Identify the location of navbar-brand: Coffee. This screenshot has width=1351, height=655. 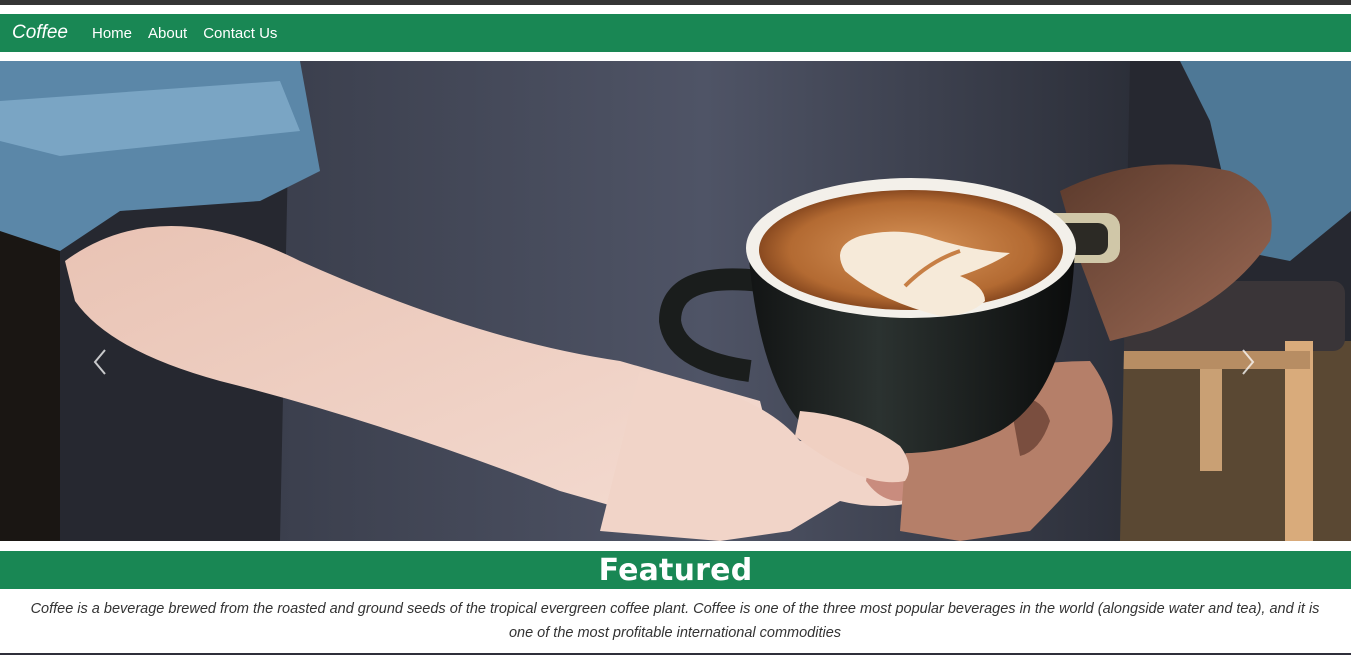
(40, 33).